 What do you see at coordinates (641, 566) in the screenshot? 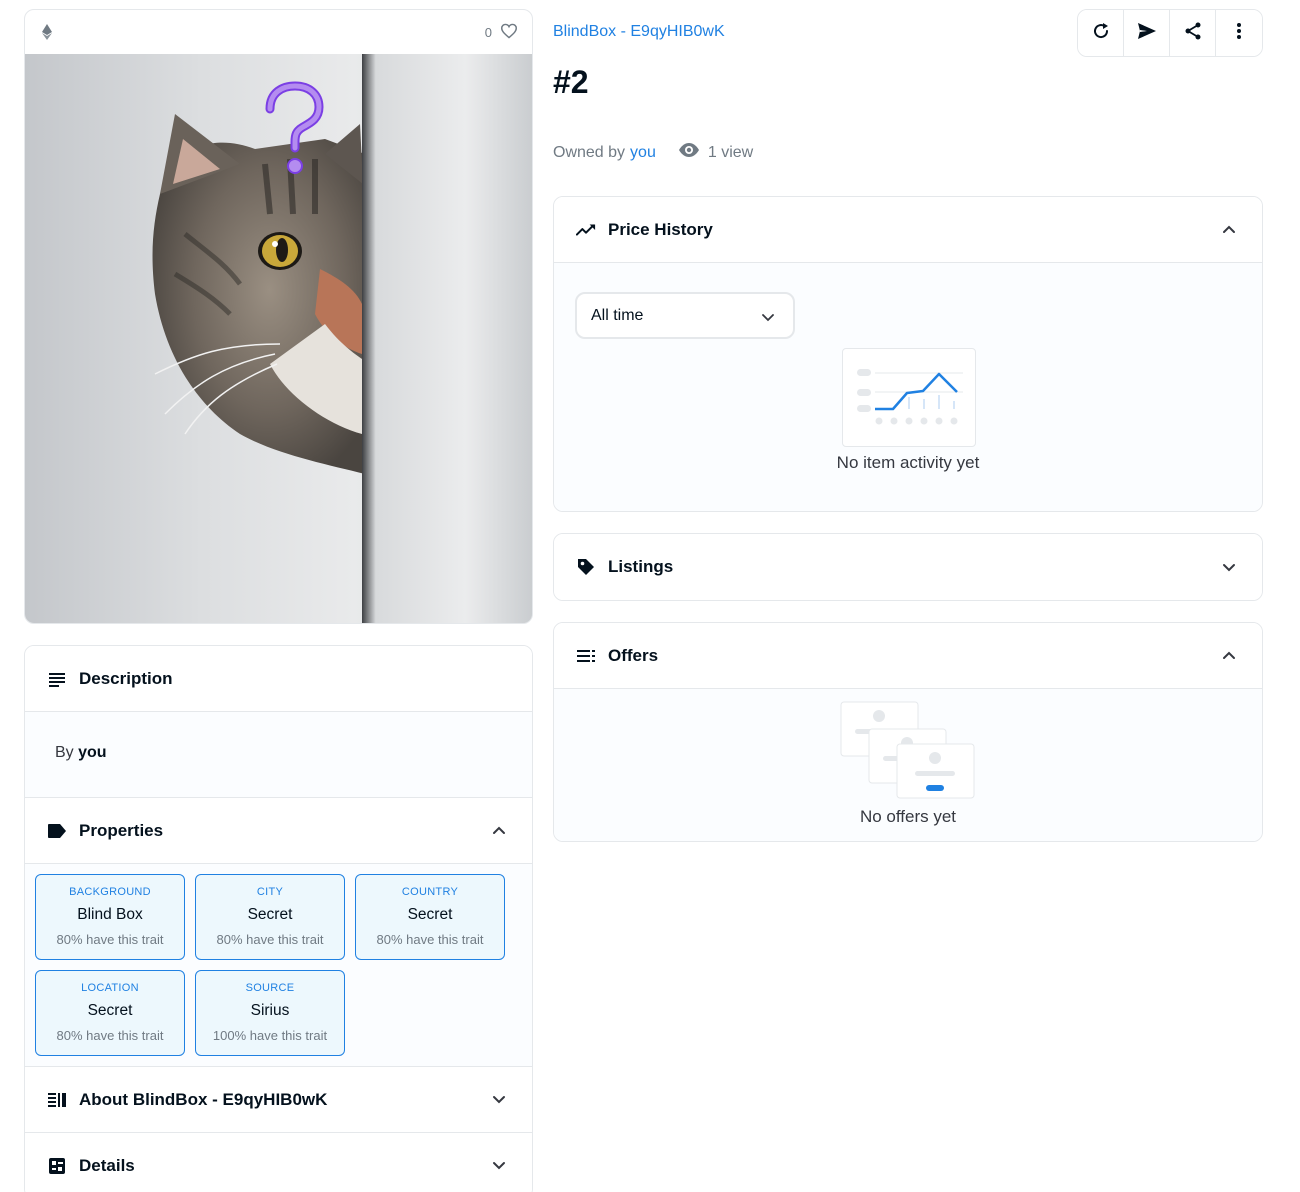
I see `listings-title: Listings` at bounding box center [641, 566].